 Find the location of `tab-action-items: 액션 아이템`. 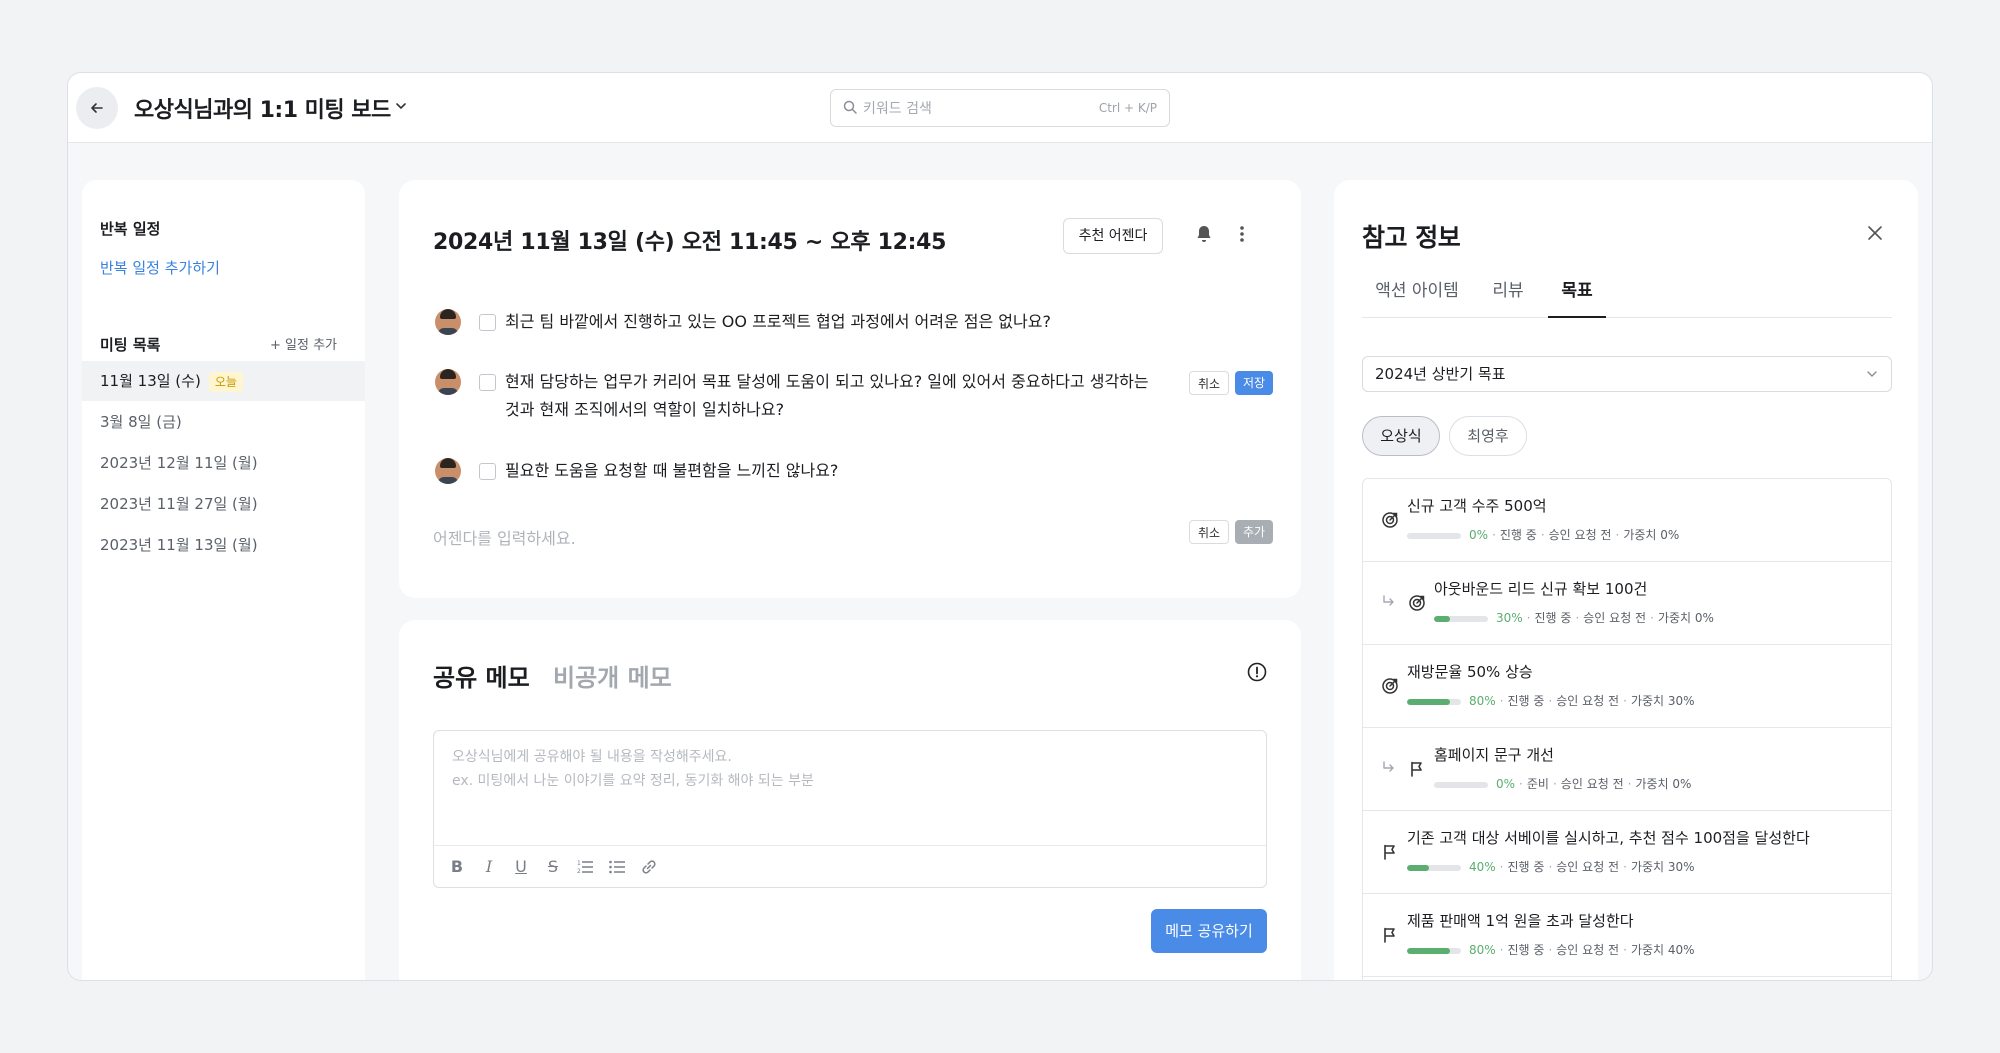

tab-action-items: 액션 아이템 is located at coordinates (1417, 297).